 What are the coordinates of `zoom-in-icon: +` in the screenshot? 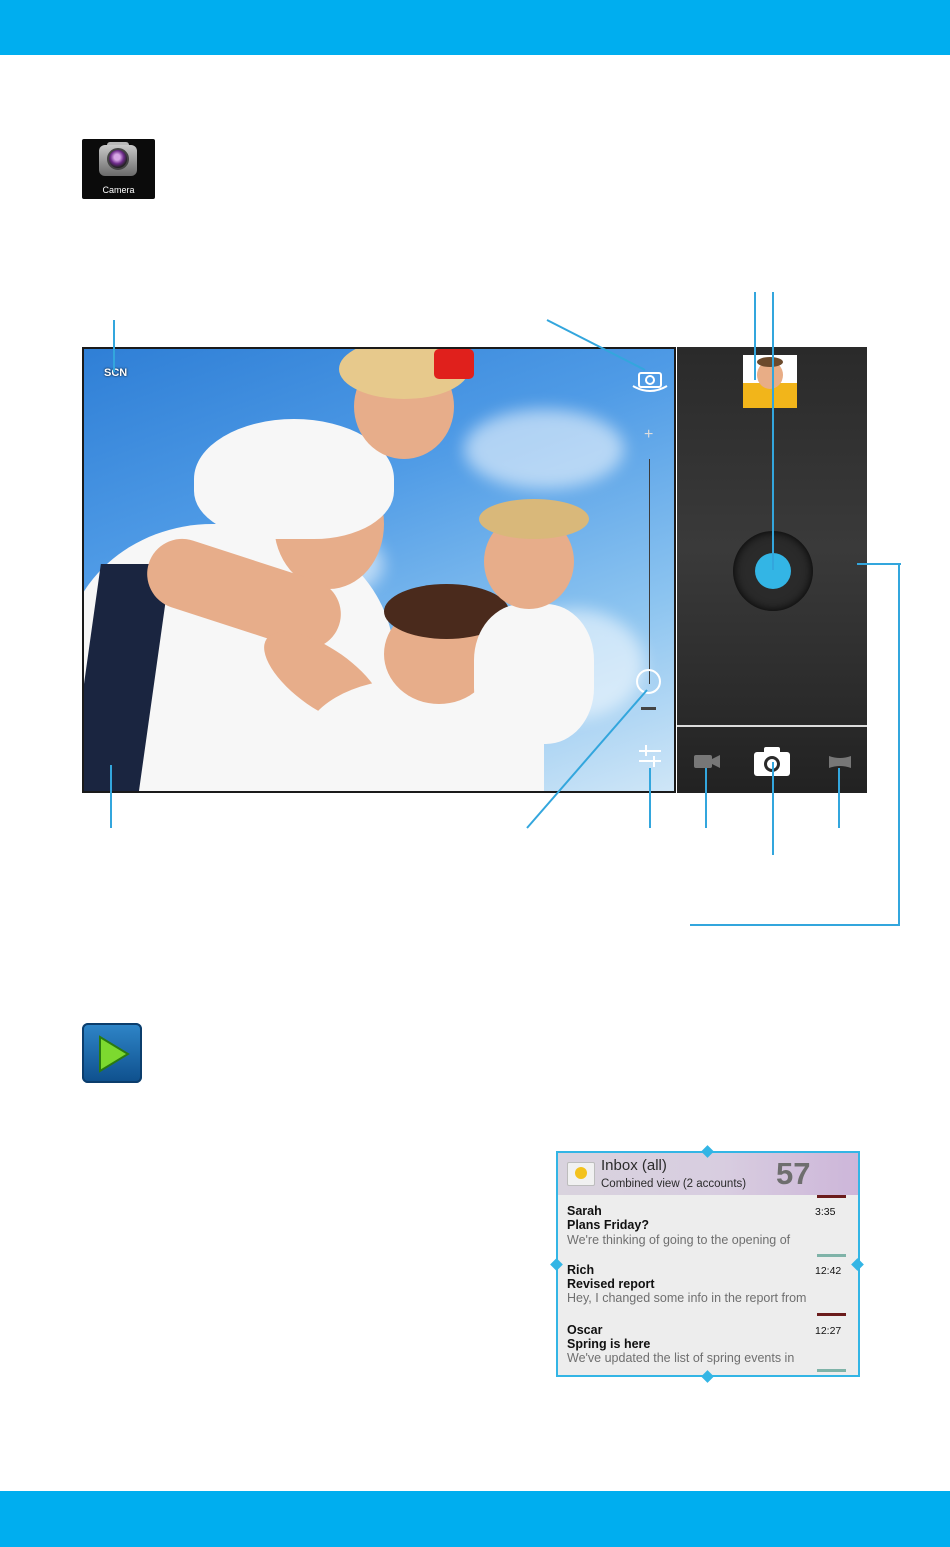 It's located at (648, 435).